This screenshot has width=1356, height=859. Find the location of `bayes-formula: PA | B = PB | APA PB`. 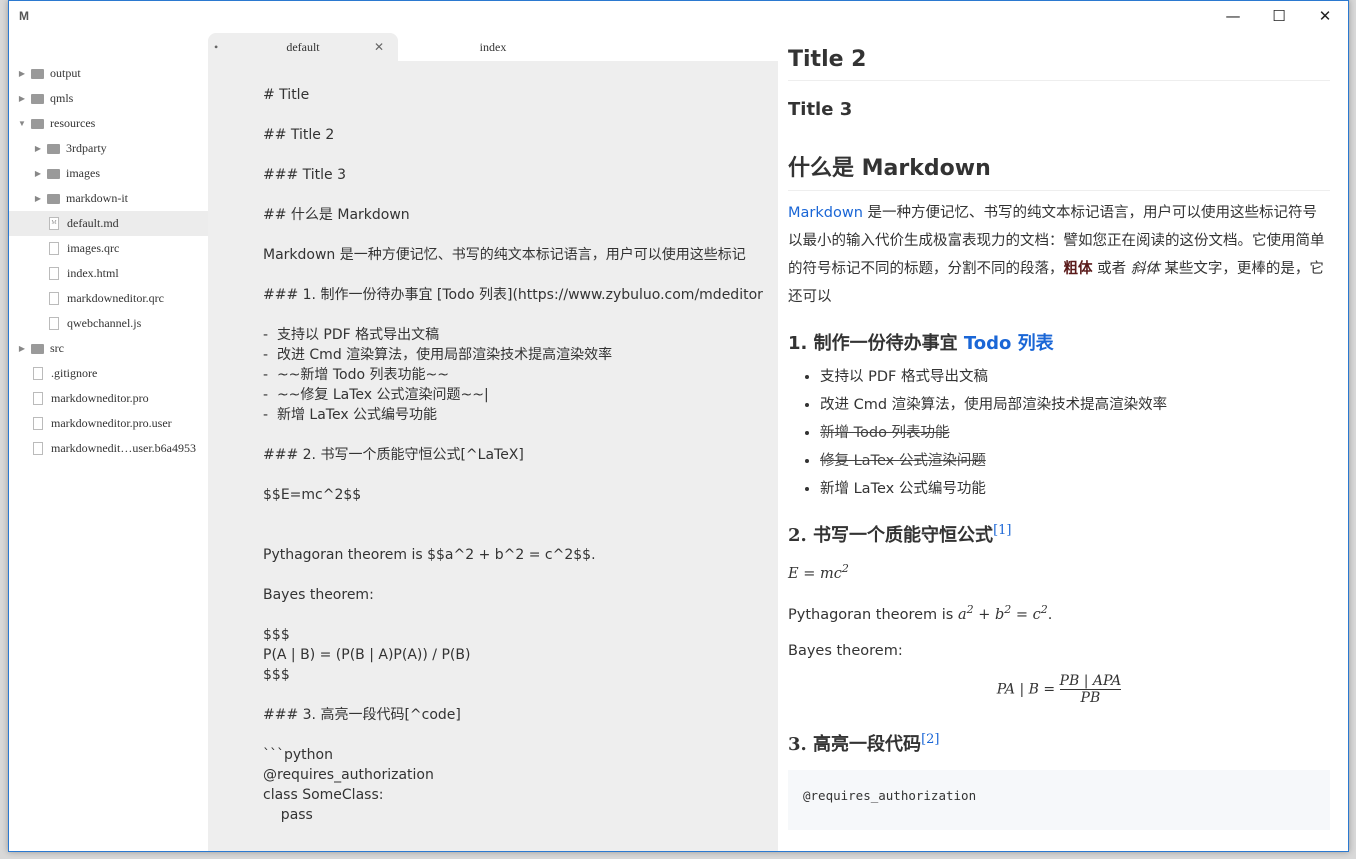

bayes-formula: PA | B = PB | APA PB is located at coordinates (1059, 689).